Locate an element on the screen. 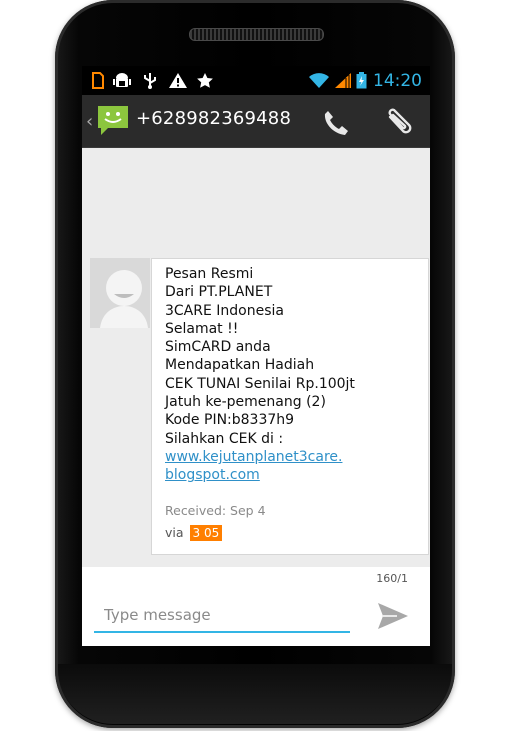 This screenshot has height=731, width=510. default-person-icon is located at coordinates (120, 293).